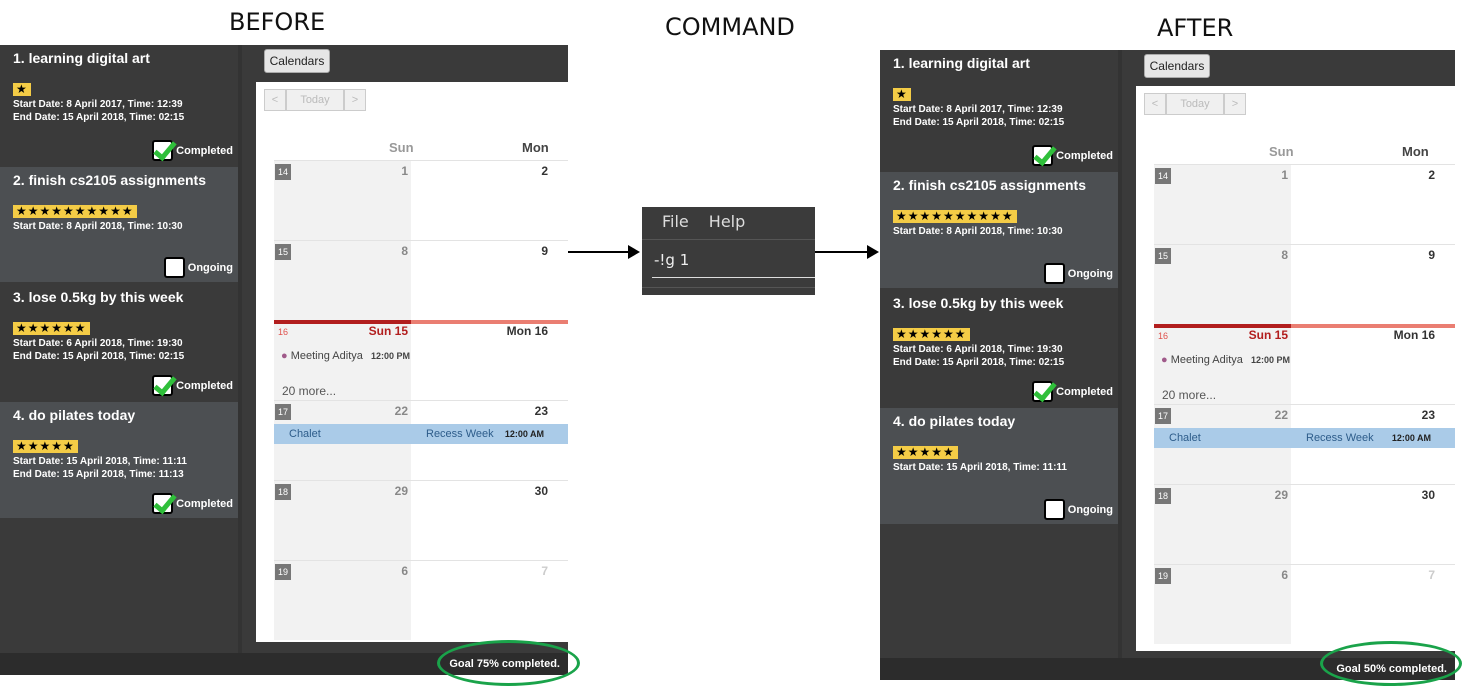 This screenshot has height=686, width=1464. I want to click on priority-stars: ★, so click(22, 89).